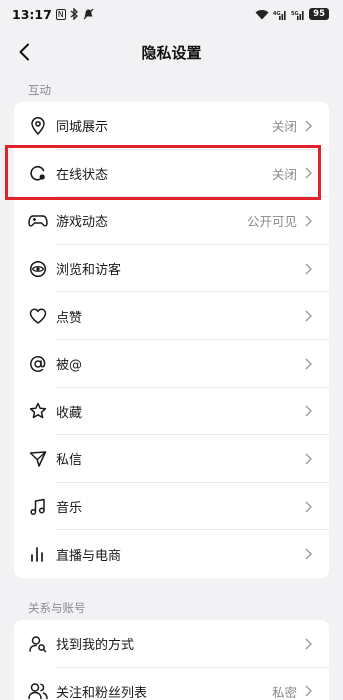 The image size is (343, 700). What do you see at coordinates (171, 316) in the screenshot?
I see `settings-row-likes: 点赞` at bounding box center [171, 316].